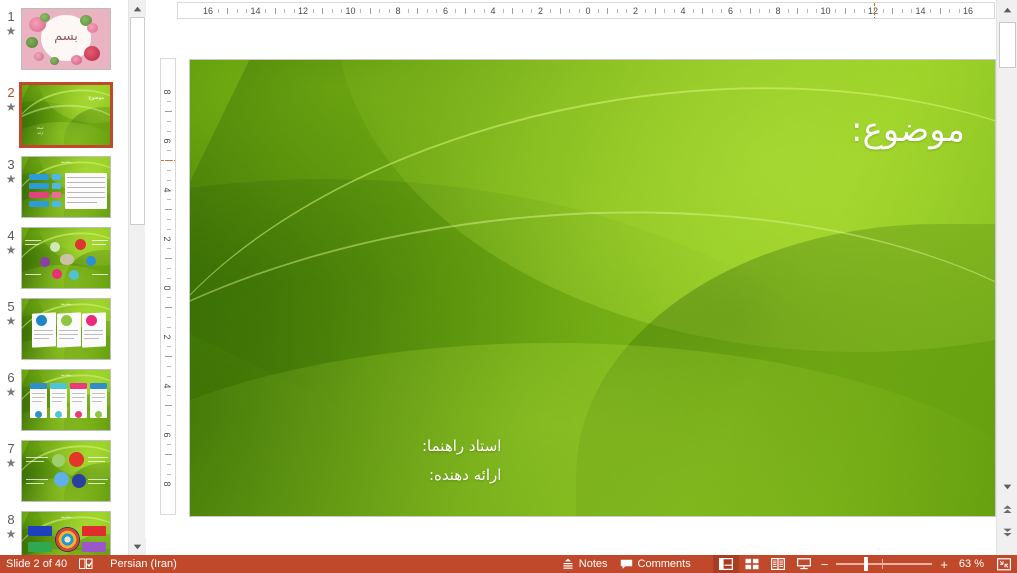 Image resolution: width=1017 pixels, height=573 pixels. I want to click on thumbnail-slide-7: 7 ★, so click(64, 473).